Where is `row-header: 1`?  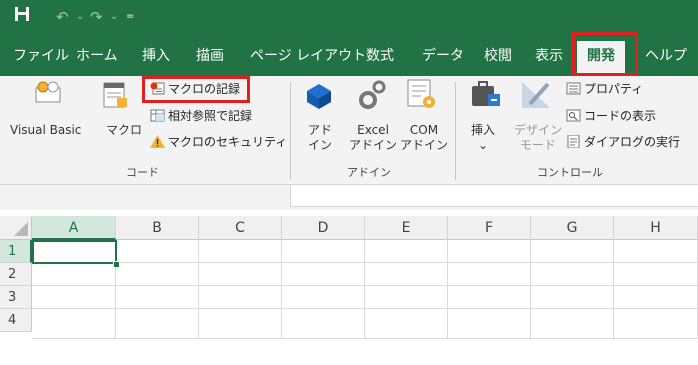
row-header: 1 is located at coordinates (16, 251).